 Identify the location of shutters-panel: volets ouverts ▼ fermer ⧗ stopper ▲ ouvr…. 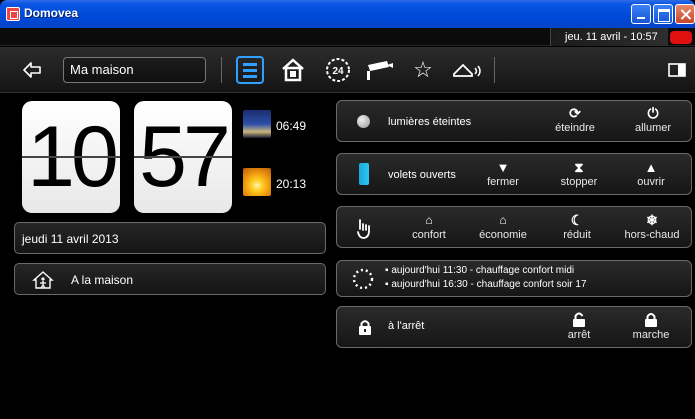
(514, 174).